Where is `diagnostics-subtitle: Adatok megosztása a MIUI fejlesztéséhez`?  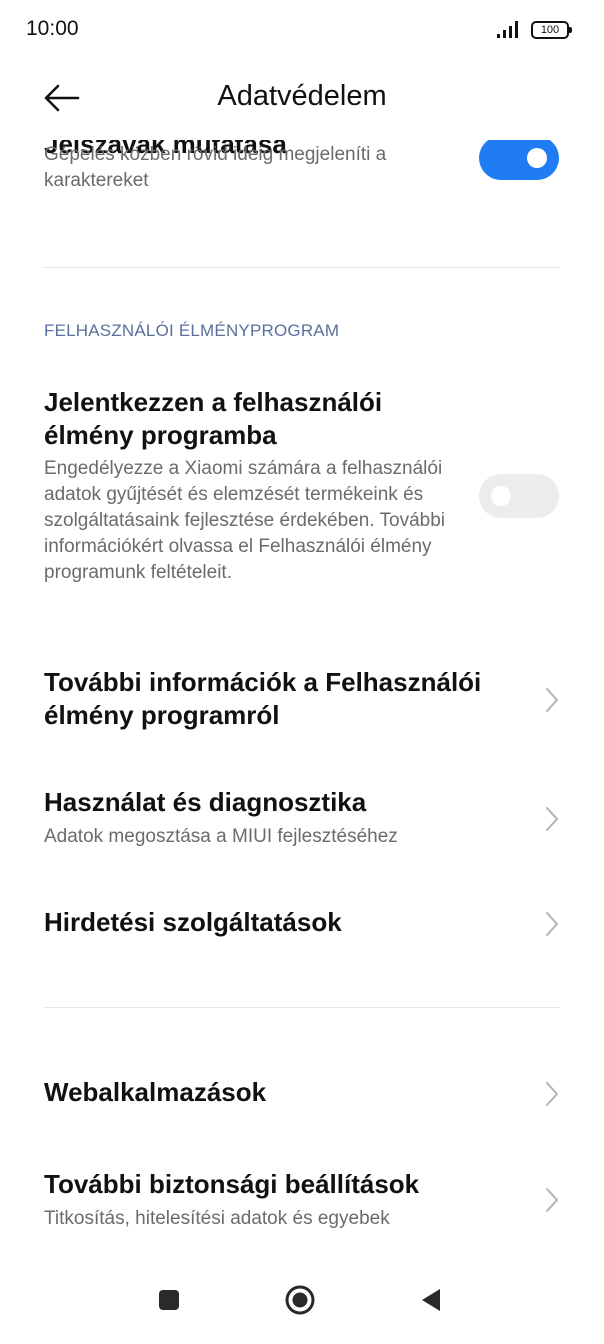
diagnostics-subtitle: Adatok megosztása a MIUI fejlesztéséhez is located at coordinates (221, 836).